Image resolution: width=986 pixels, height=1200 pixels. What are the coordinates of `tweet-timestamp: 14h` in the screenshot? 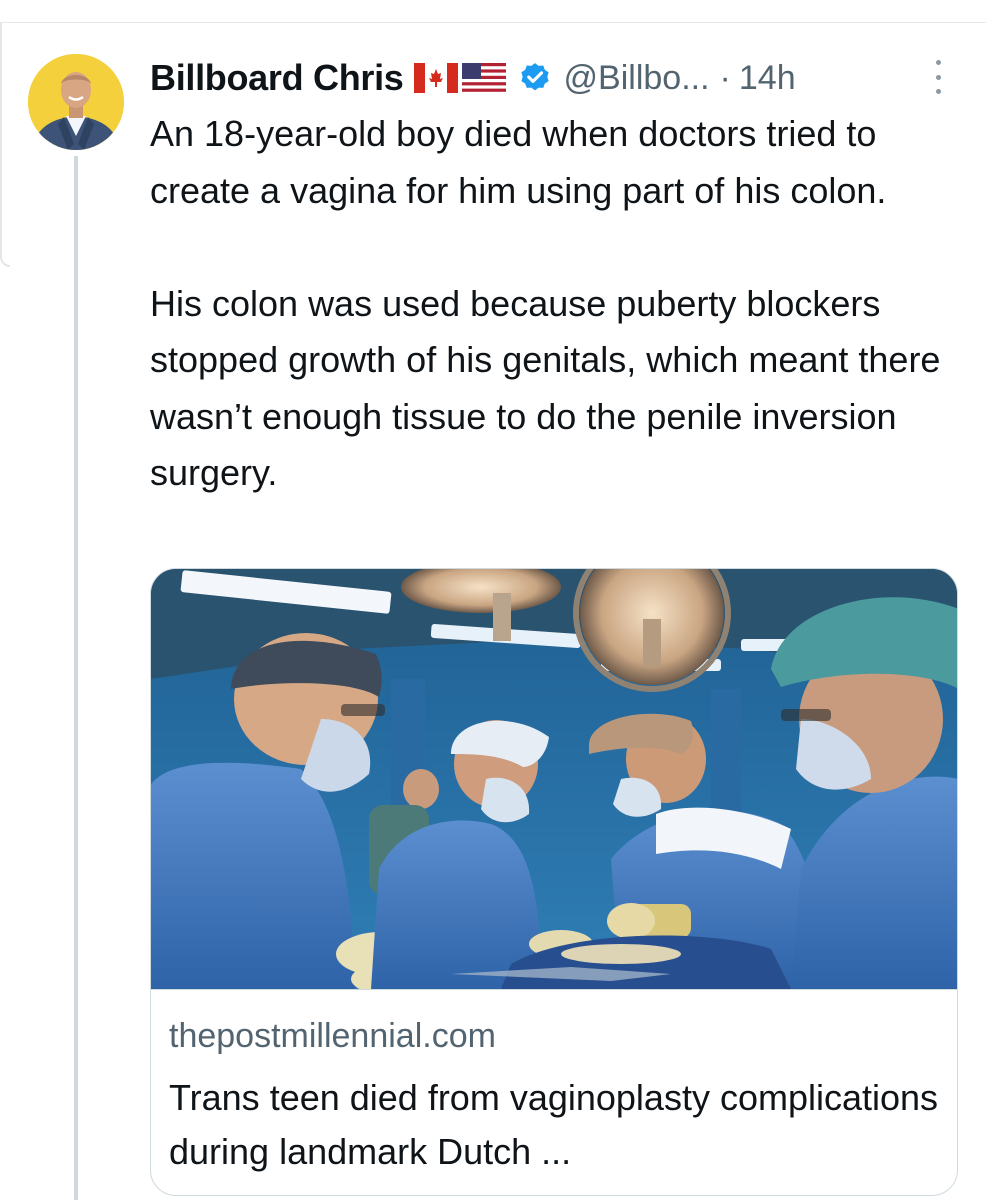 It's located at (767, 78).